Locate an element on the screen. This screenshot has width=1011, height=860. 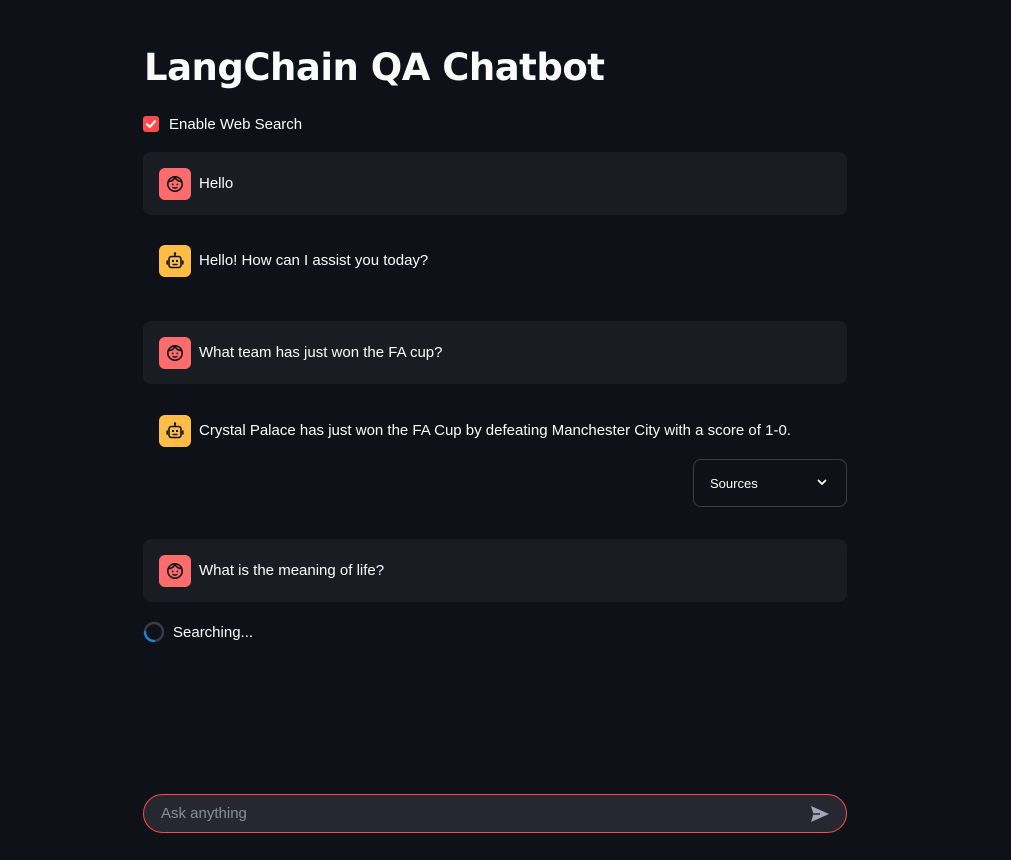
checkbox-checked-icon is located at coordinates (151, 124).